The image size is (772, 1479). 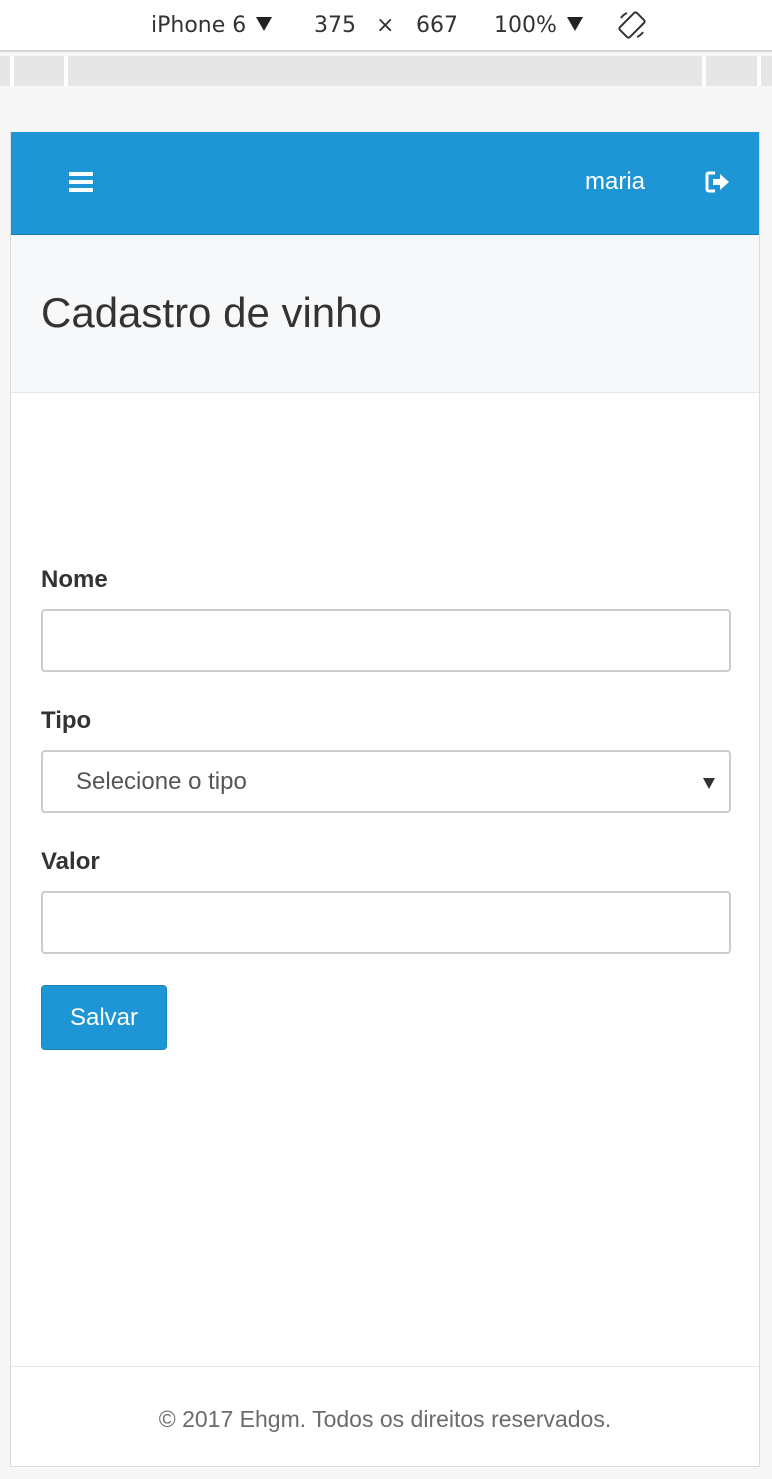 I want to click on page-title: Cadastro de vinho, so click(x=211, y=312).